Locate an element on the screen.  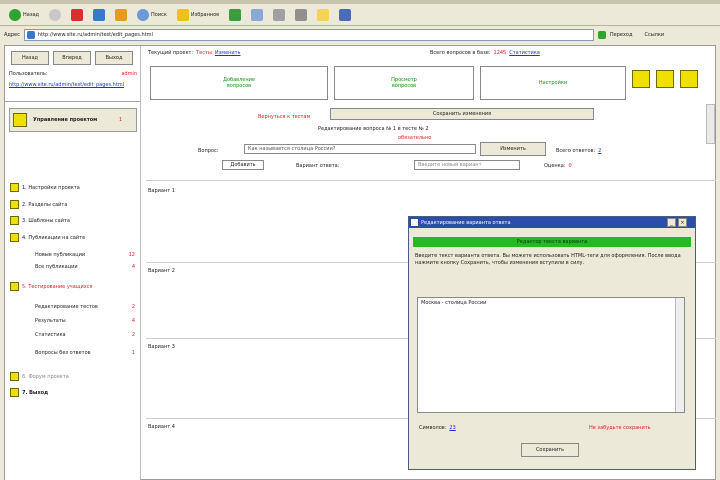
stats-value: 1245 is located at coordinates (500, 53).